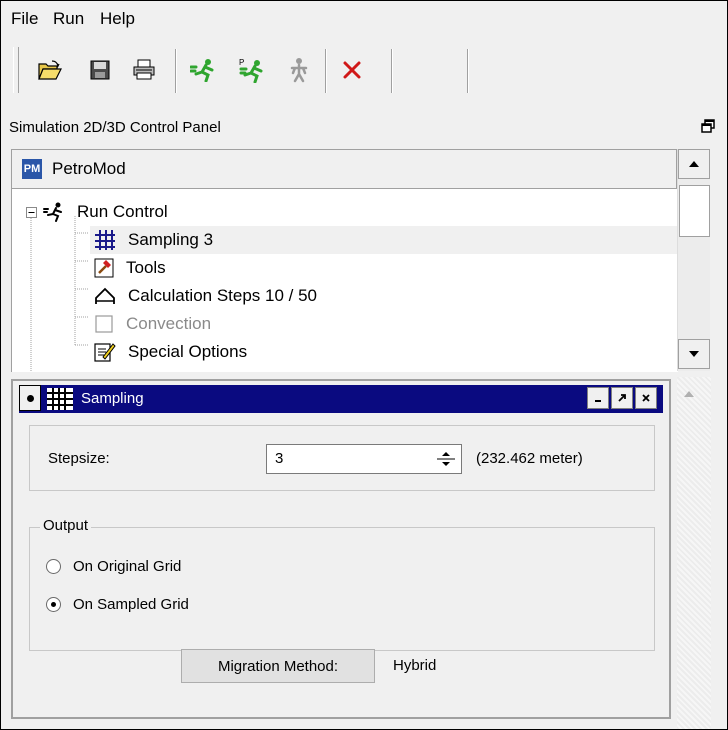 The height and width of the screenshot is (730, 728). What do you see at coordinates (646, 398) in the screenshot?
I see `close-button` at bounding box center [646, 398].